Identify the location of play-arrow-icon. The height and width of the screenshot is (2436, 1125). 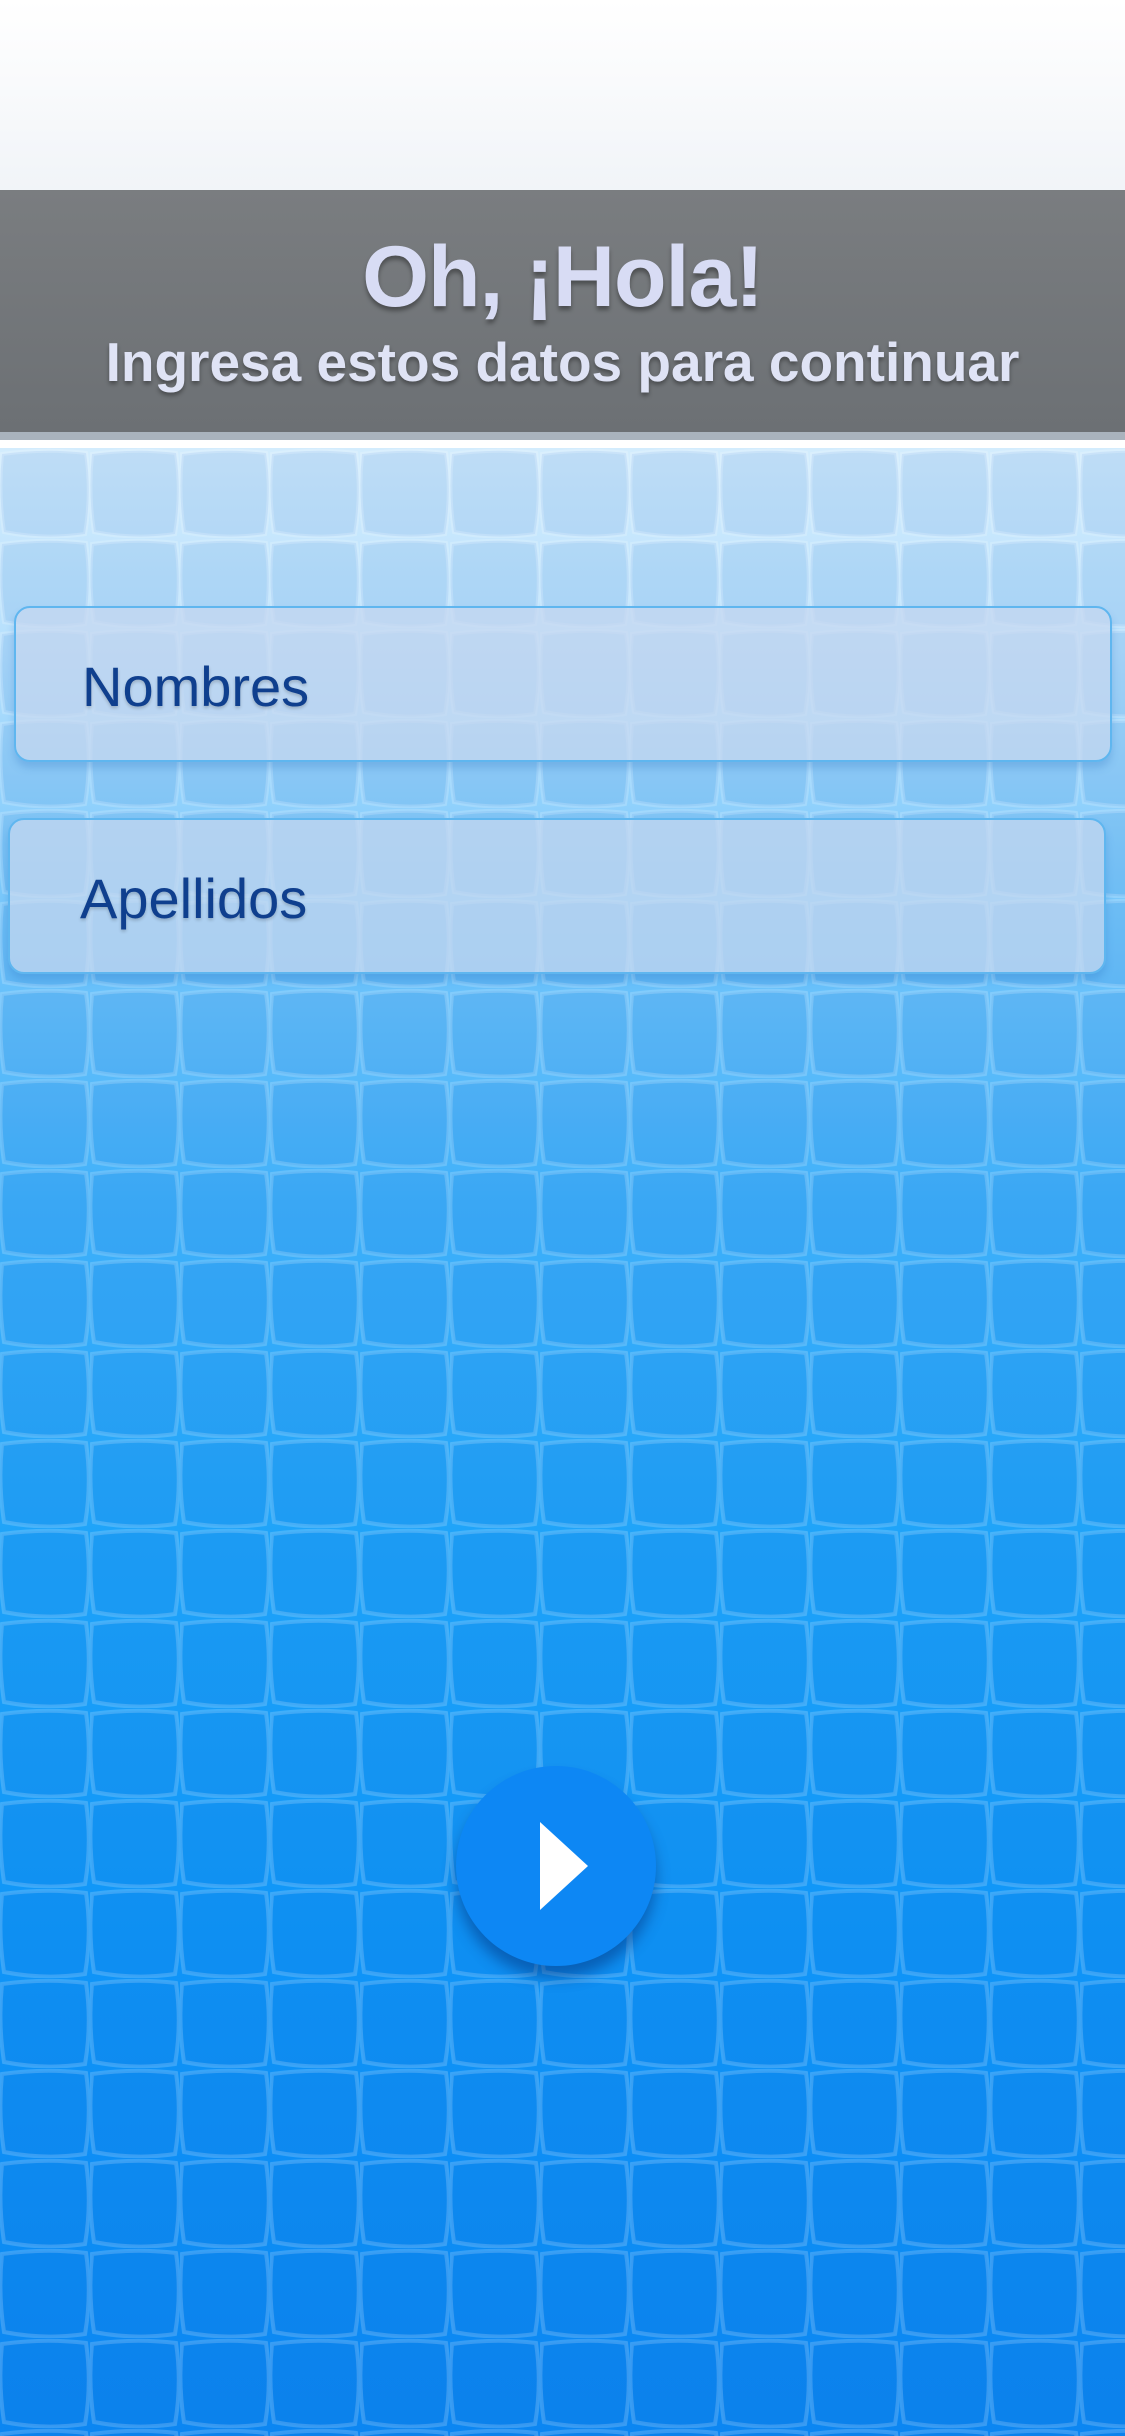
(564, 1866).